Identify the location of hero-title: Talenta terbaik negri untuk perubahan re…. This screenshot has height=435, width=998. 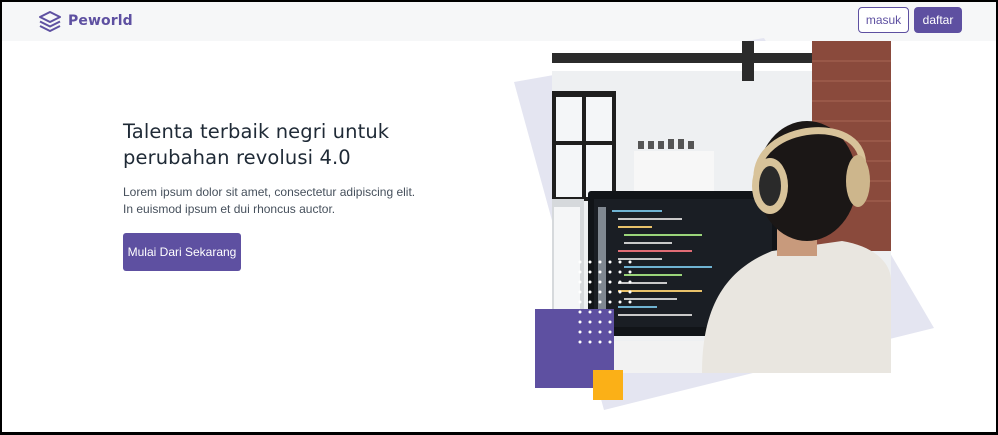
(256, 144).